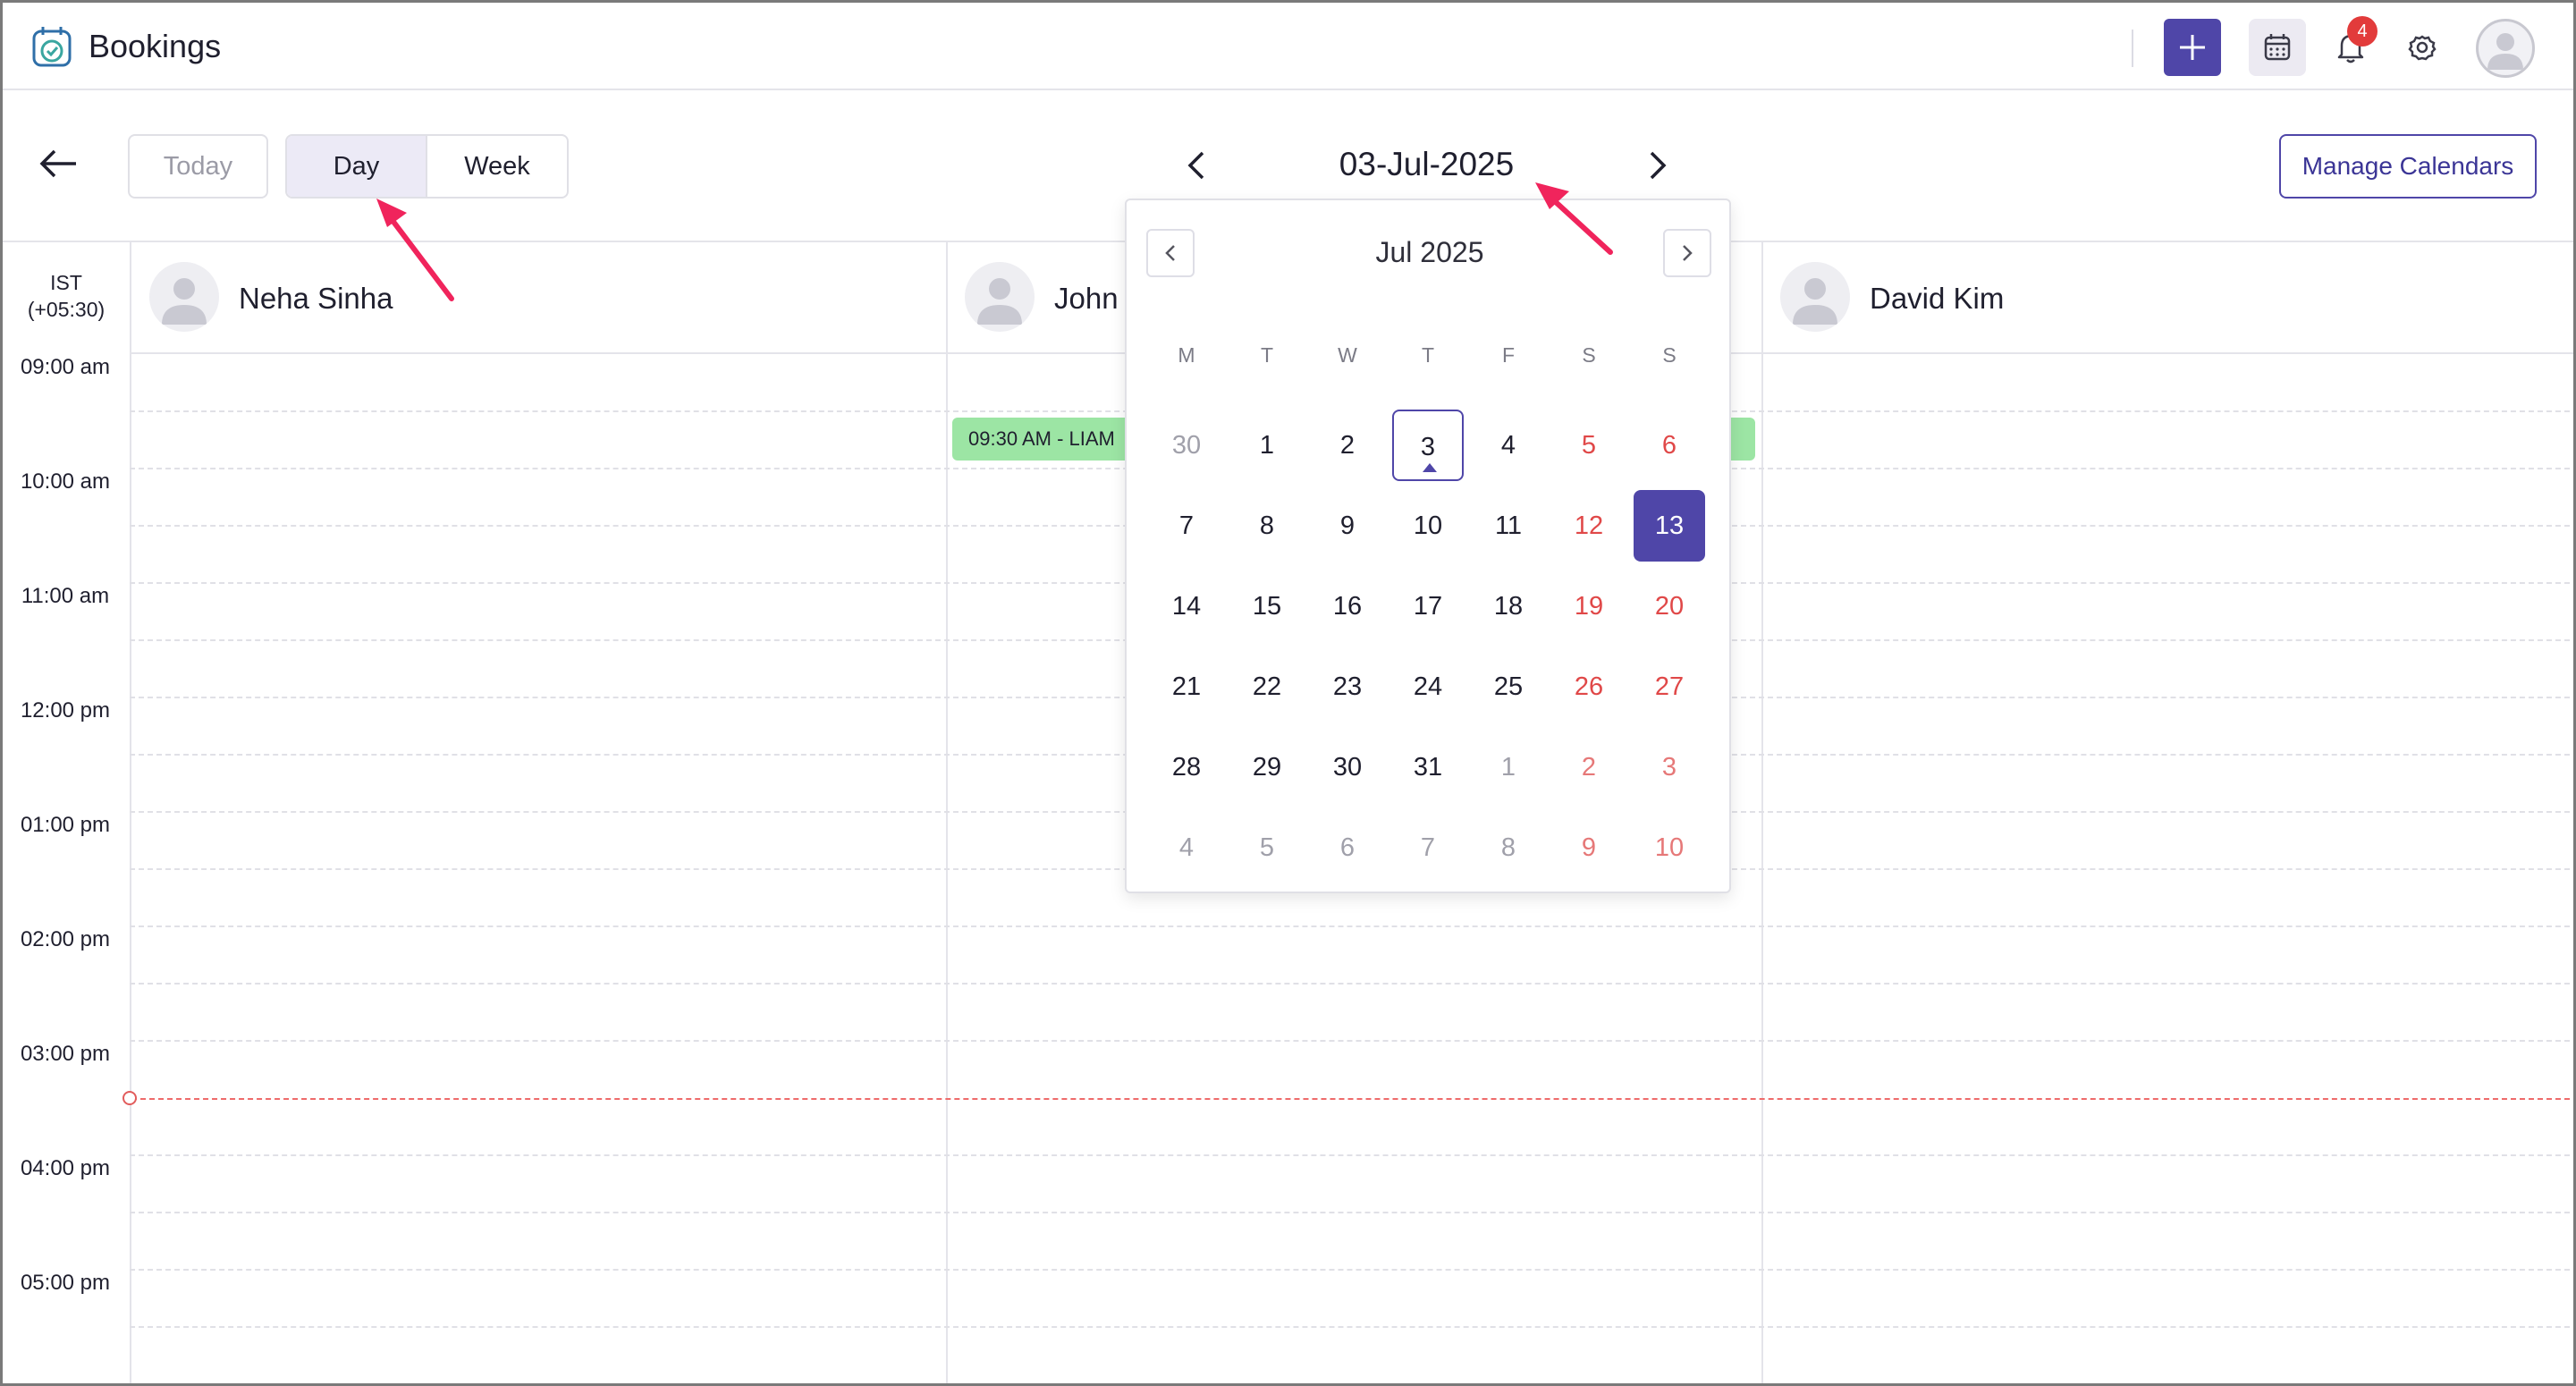 This screenshot has height=1386, width=2576. Describe the element at coordinates (1508, 687) in the screenshot. I see `picker-day: 25` at that location.